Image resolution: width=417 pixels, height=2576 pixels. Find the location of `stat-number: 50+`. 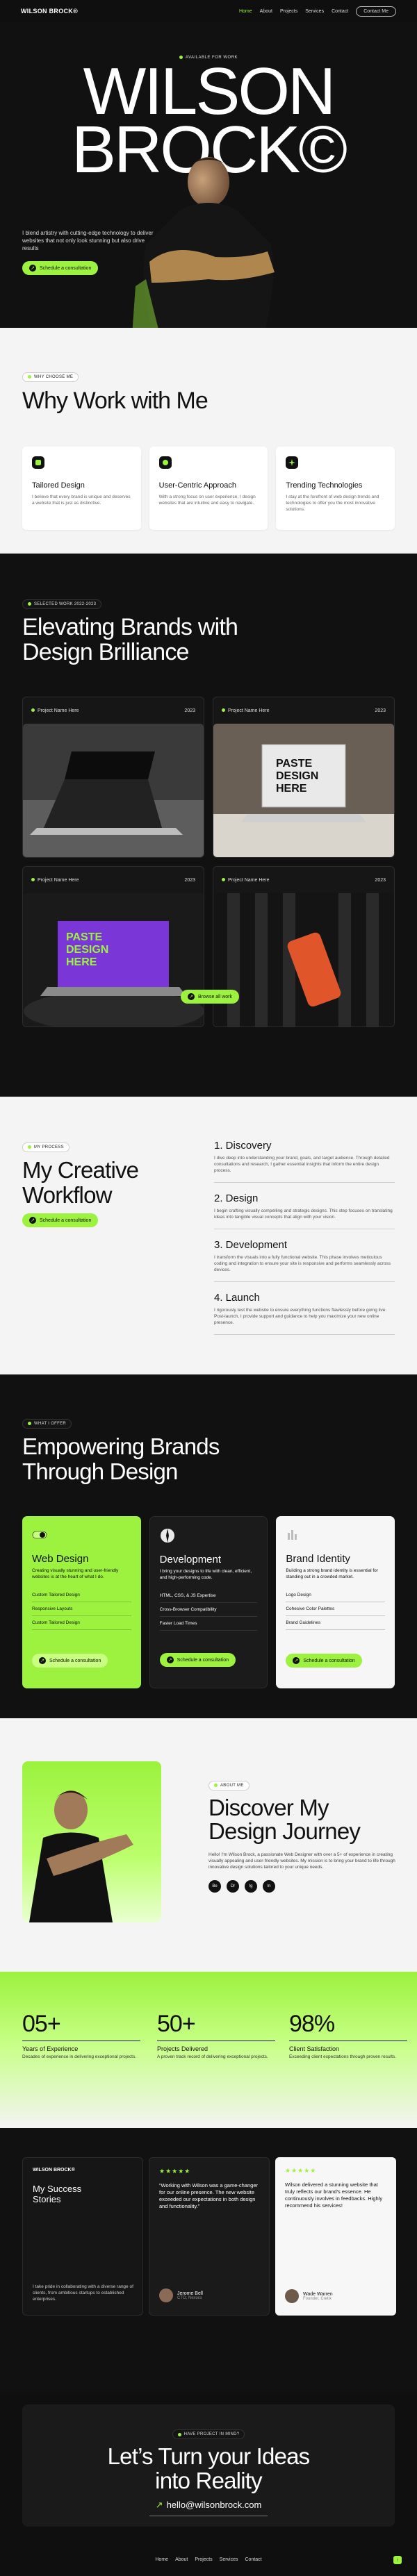

stat-number: 50+ is located at coordinates (216, 2026).